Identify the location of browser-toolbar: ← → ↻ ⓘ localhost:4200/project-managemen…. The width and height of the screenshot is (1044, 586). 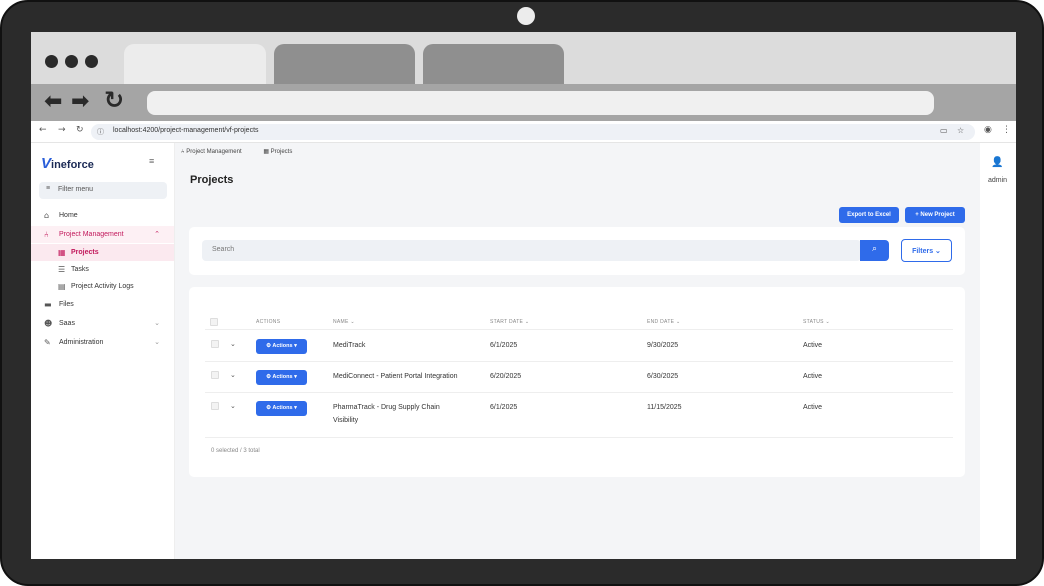
(523, 132).